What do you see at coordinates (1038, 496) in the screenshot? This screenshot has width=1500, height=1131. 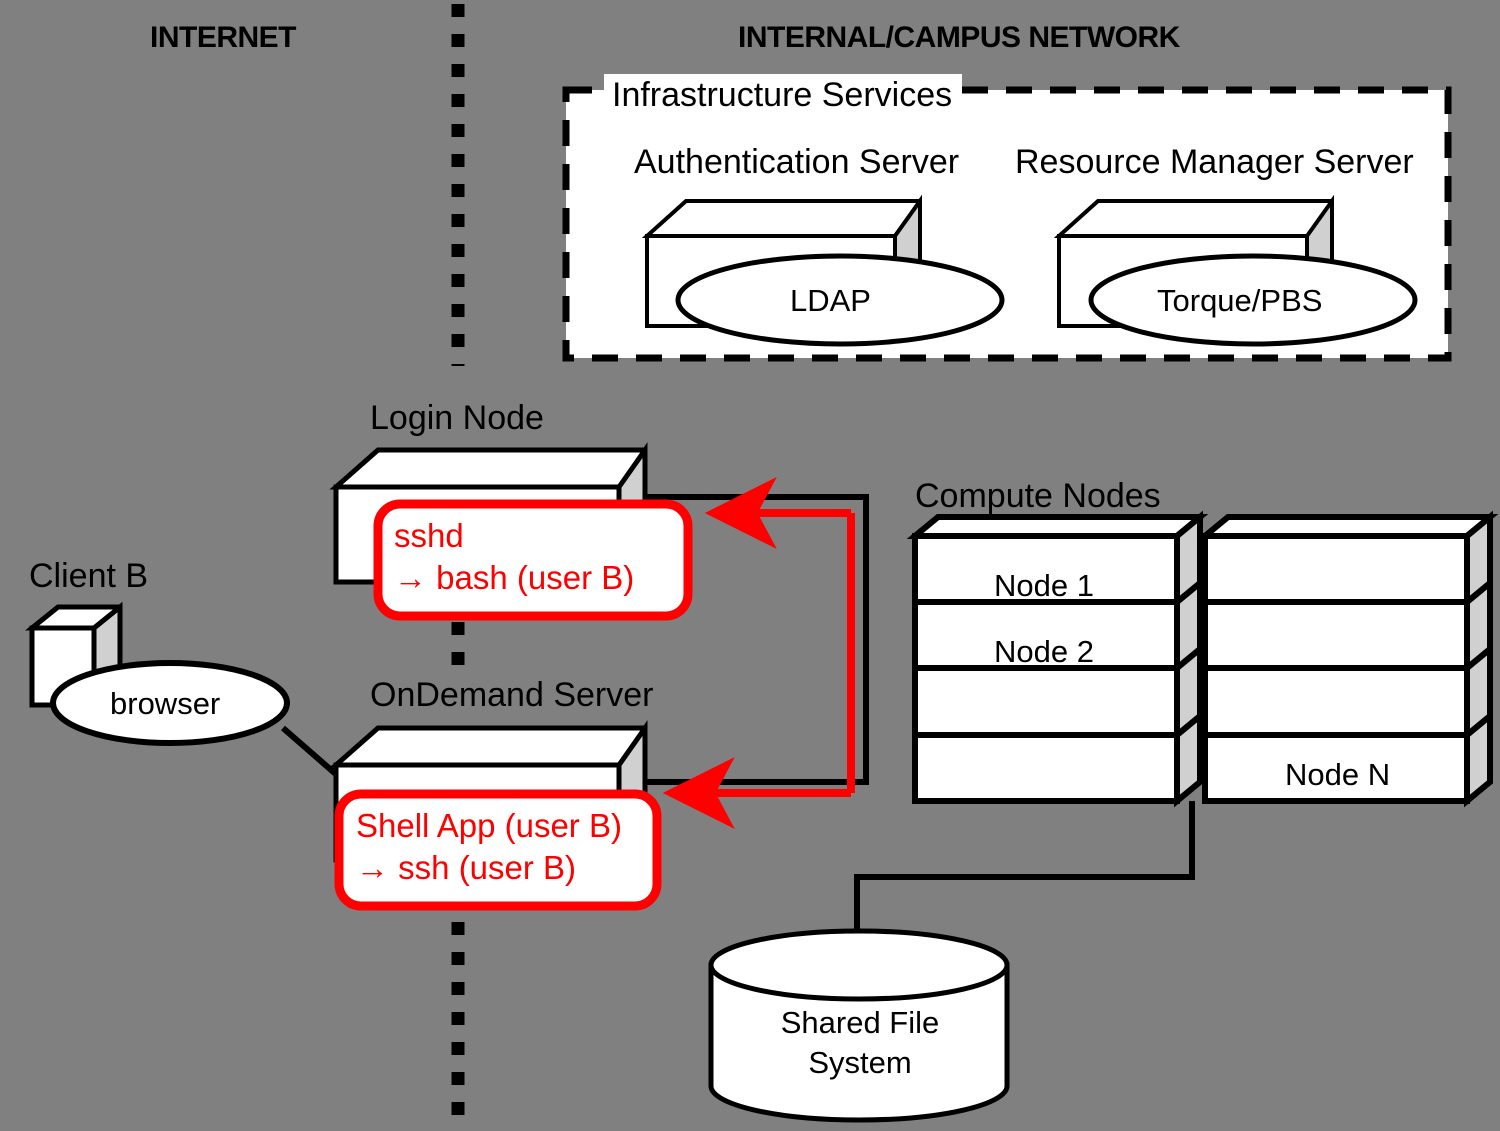 I see `compute-nodes-title: Compute Nodes` at bounding box center [1038, 496].